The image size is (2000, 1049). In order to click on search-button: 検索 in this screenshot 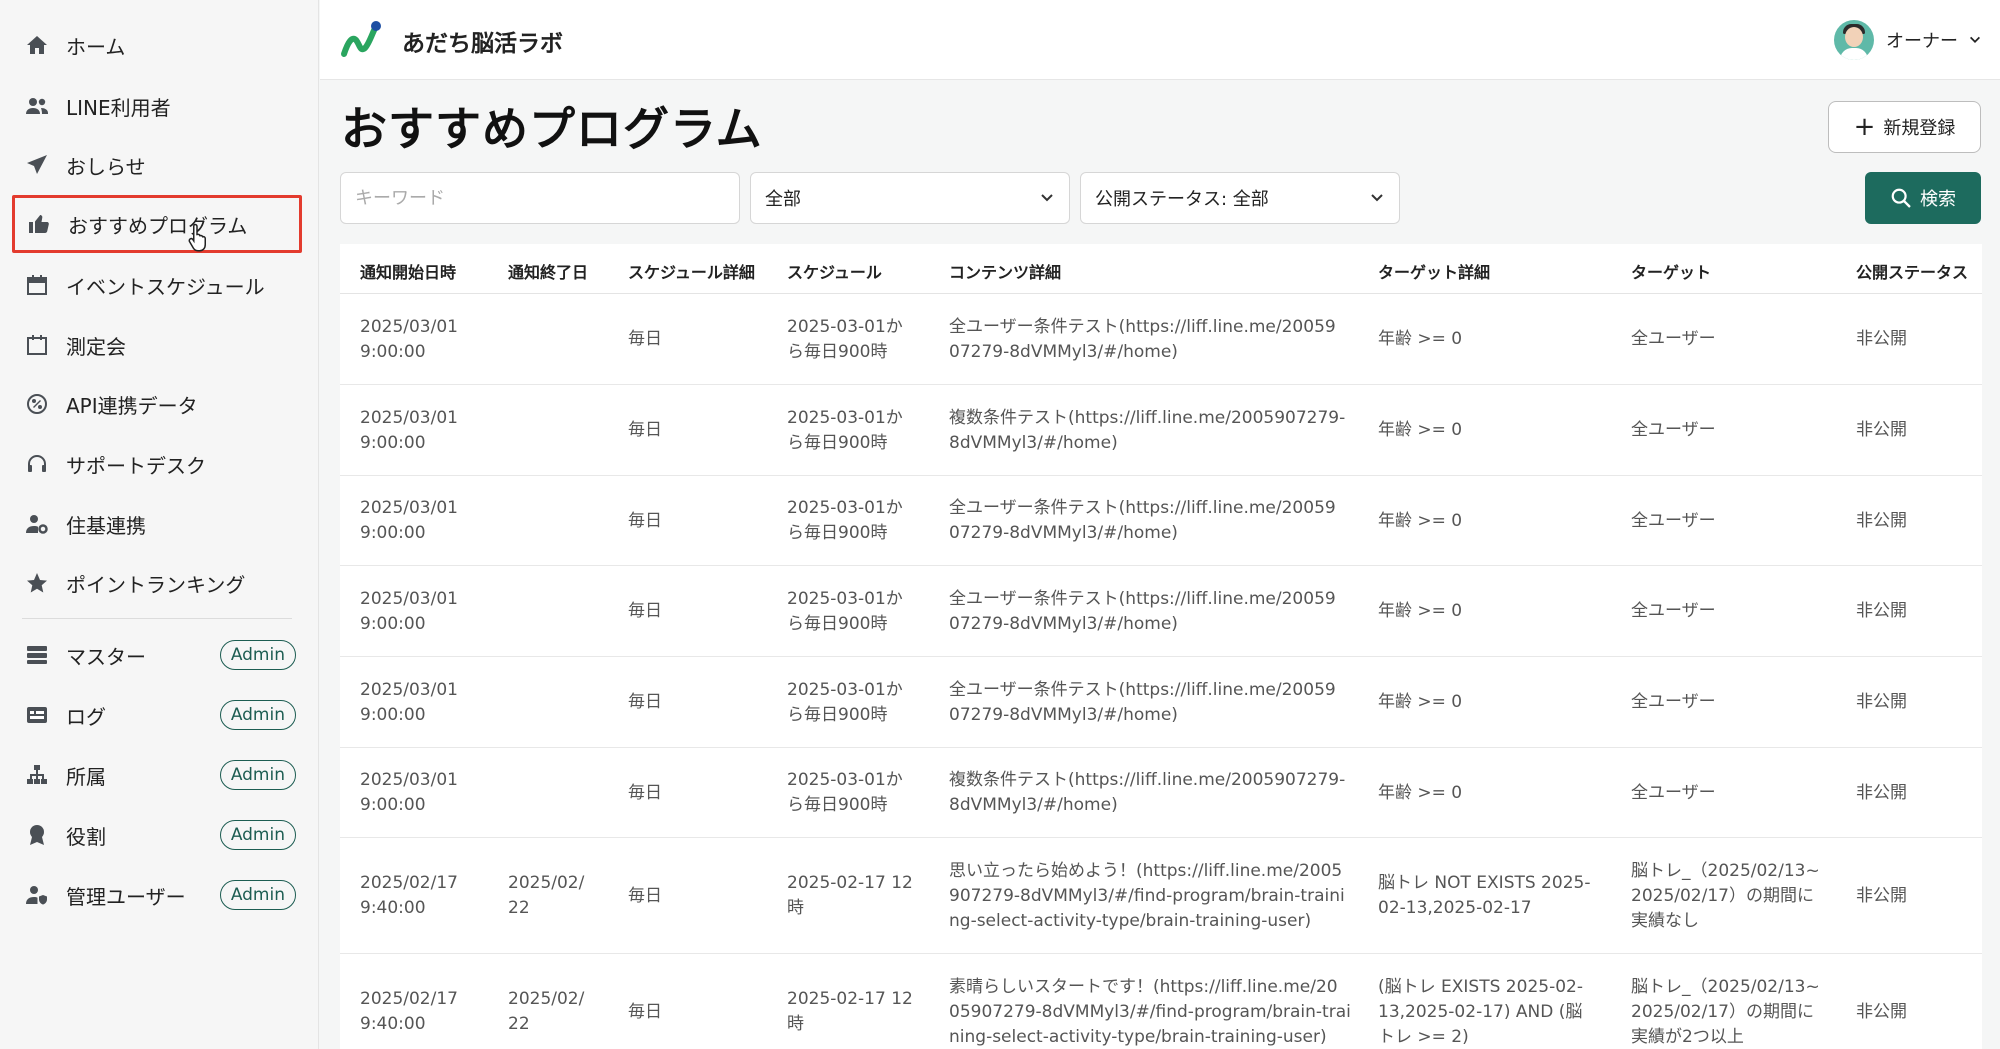, I will do `click(1923, 198)`.